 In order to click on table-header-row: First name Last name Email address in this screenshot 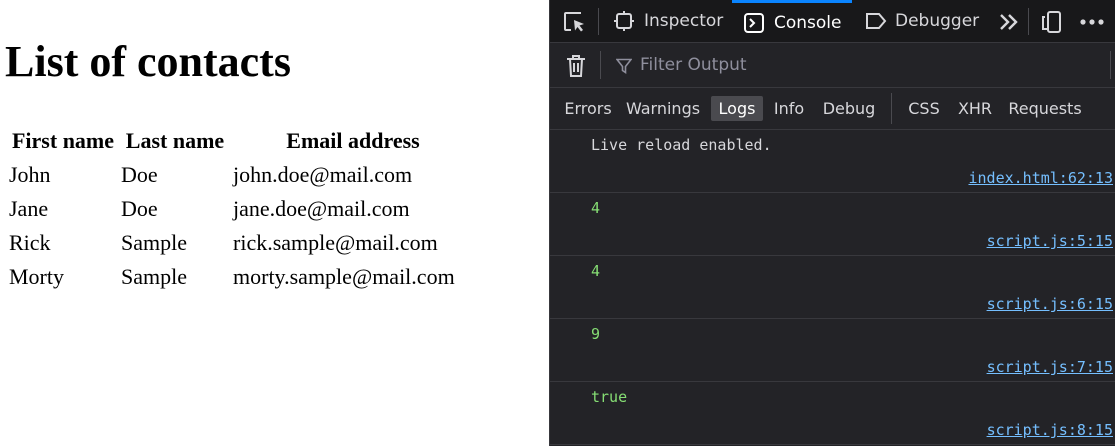, I will do `click(241, 141)`.